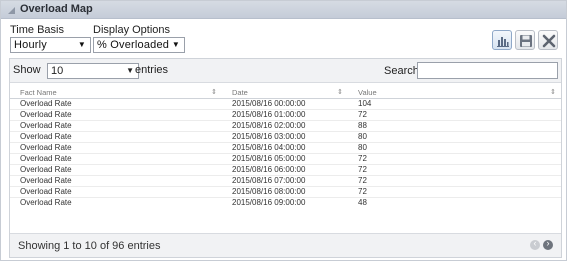  What do you see at coordinates (487, 70) in the screenshot?
I see `search-input` at bounding box center [487, 70].